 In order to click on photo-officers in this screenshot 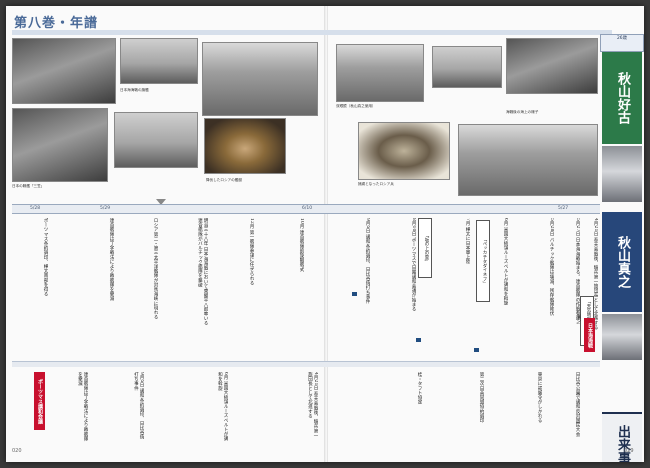, I will do `click(60, 145)`.